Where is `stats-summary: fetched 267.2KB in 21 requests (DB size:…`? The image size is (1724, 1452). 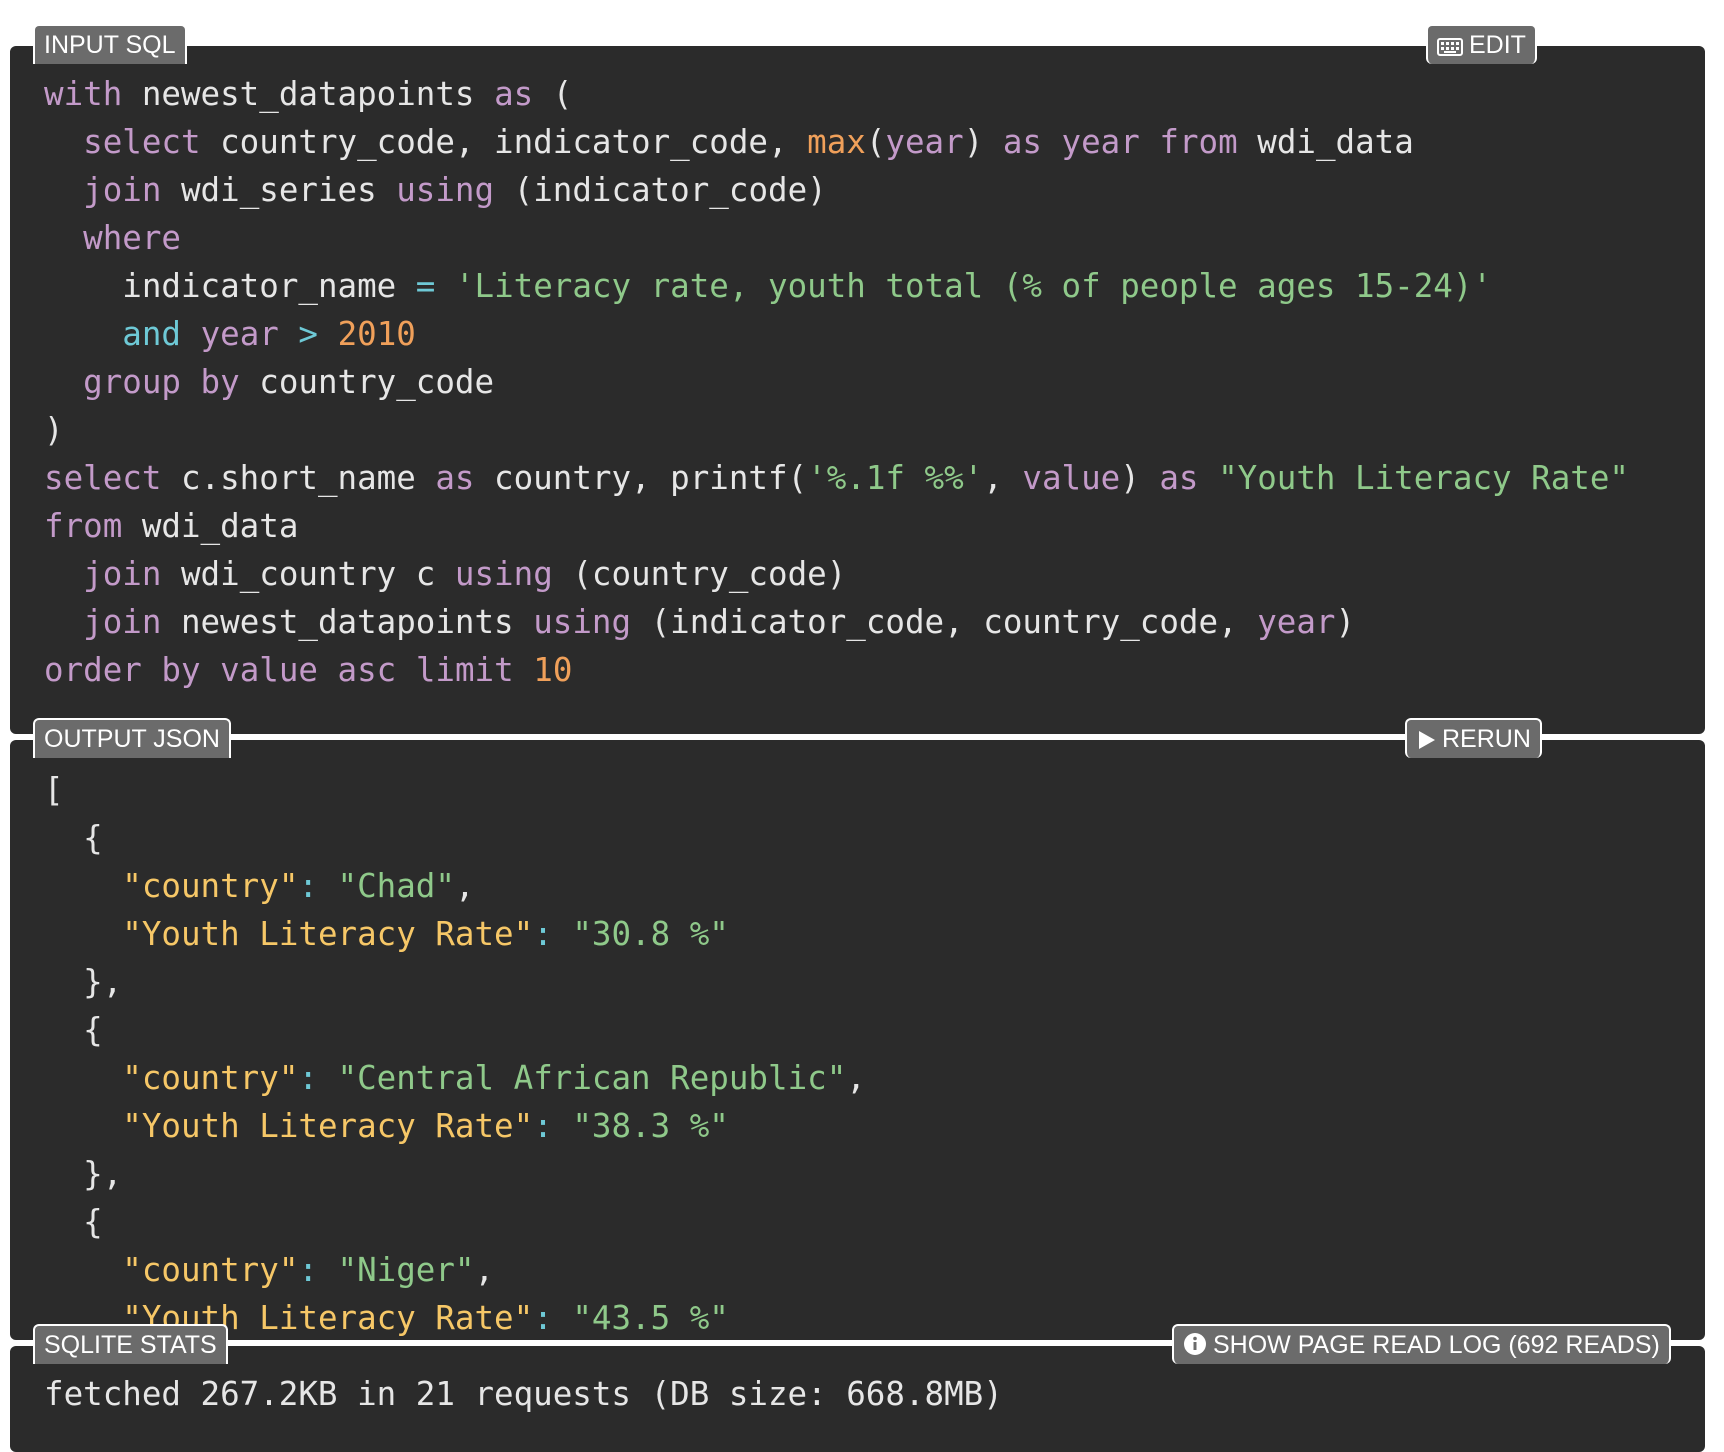
stats-summary: fetched 267.2KB in 21 requests (DB size:… is located at coordinates (523, 1394).